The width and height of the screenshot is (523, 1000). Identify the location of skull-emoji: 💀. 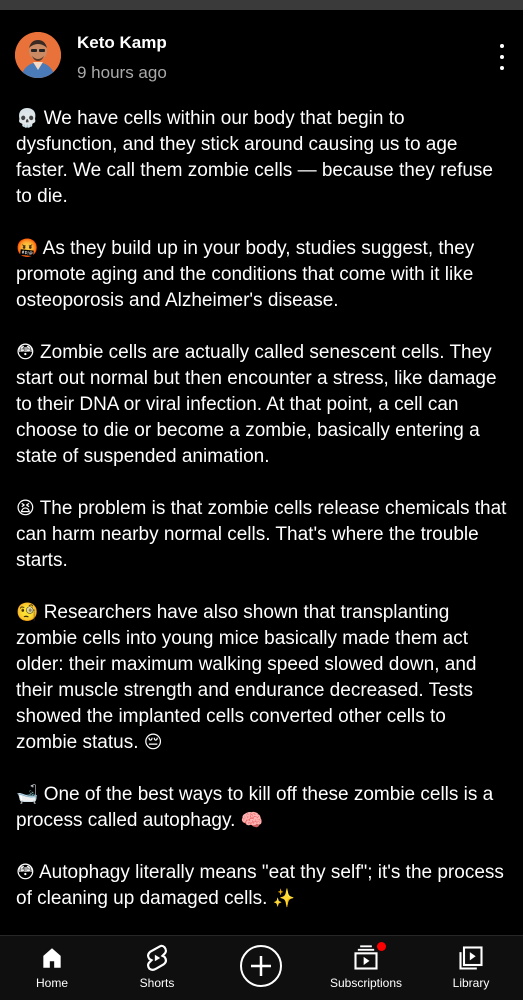
(27, 118).